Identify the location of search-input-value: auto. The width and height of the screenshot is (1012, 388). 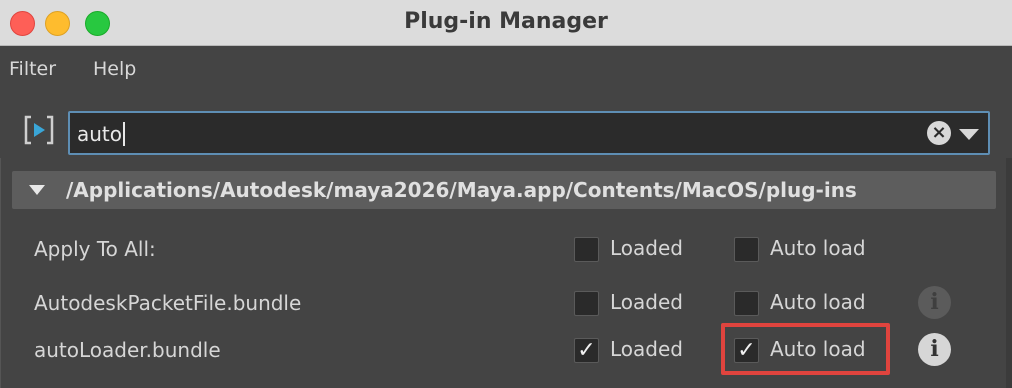
(101, 134).